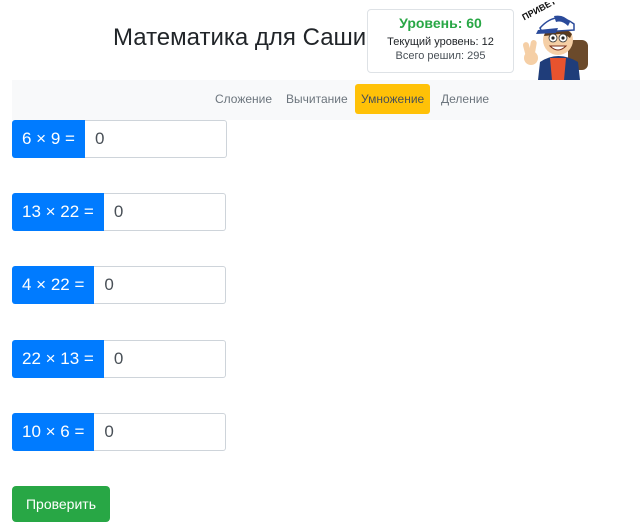  I want to click on tab-multiplication: Умножение, so click(393, 99).